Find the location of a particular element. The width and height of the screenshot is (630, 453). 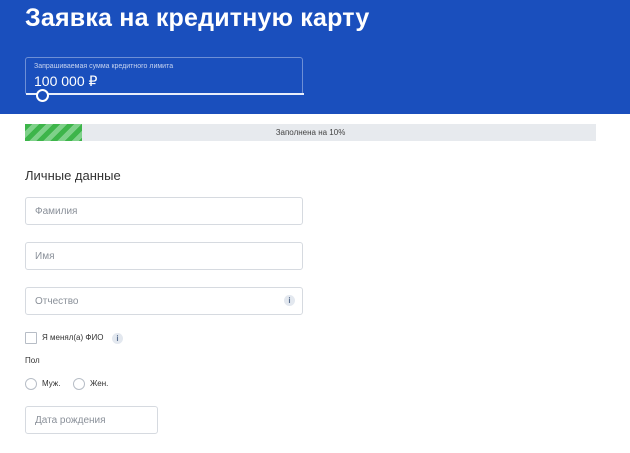

credit-limit-slider-track is located at coordinates (165, 94).